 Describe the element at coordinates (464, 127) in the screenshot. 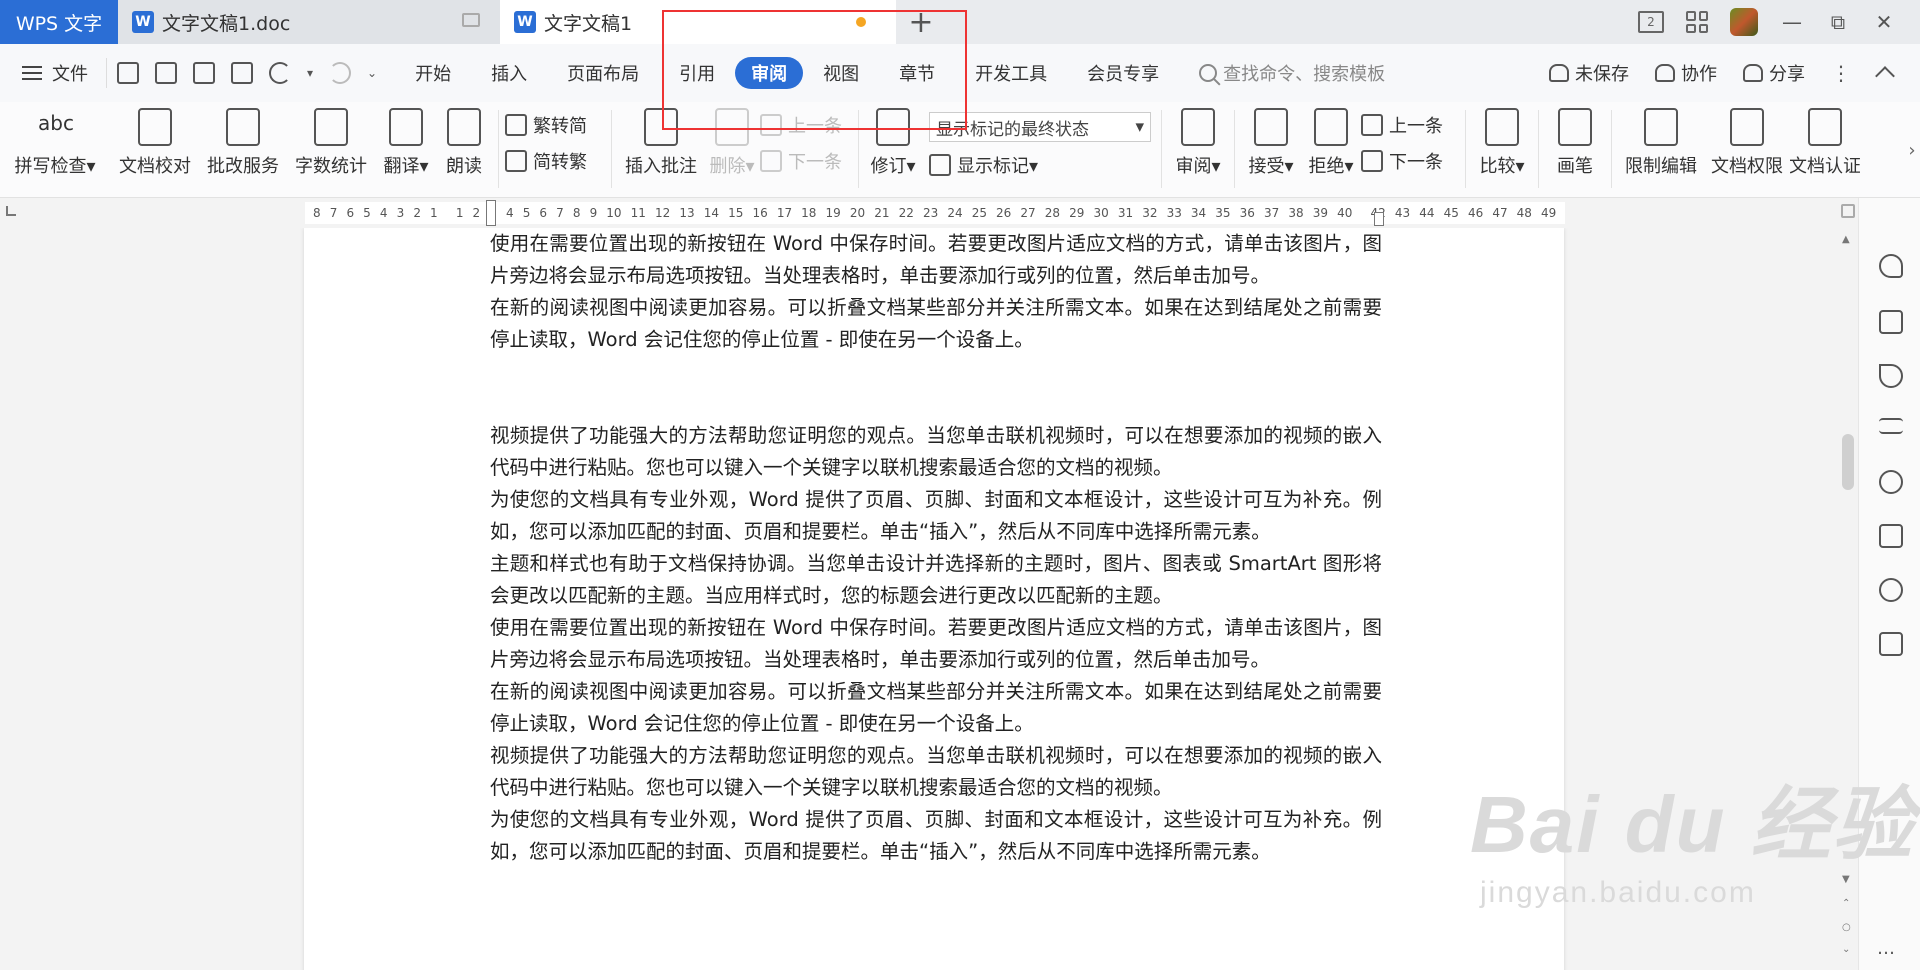

I see `read-aloud-icon` at that location.